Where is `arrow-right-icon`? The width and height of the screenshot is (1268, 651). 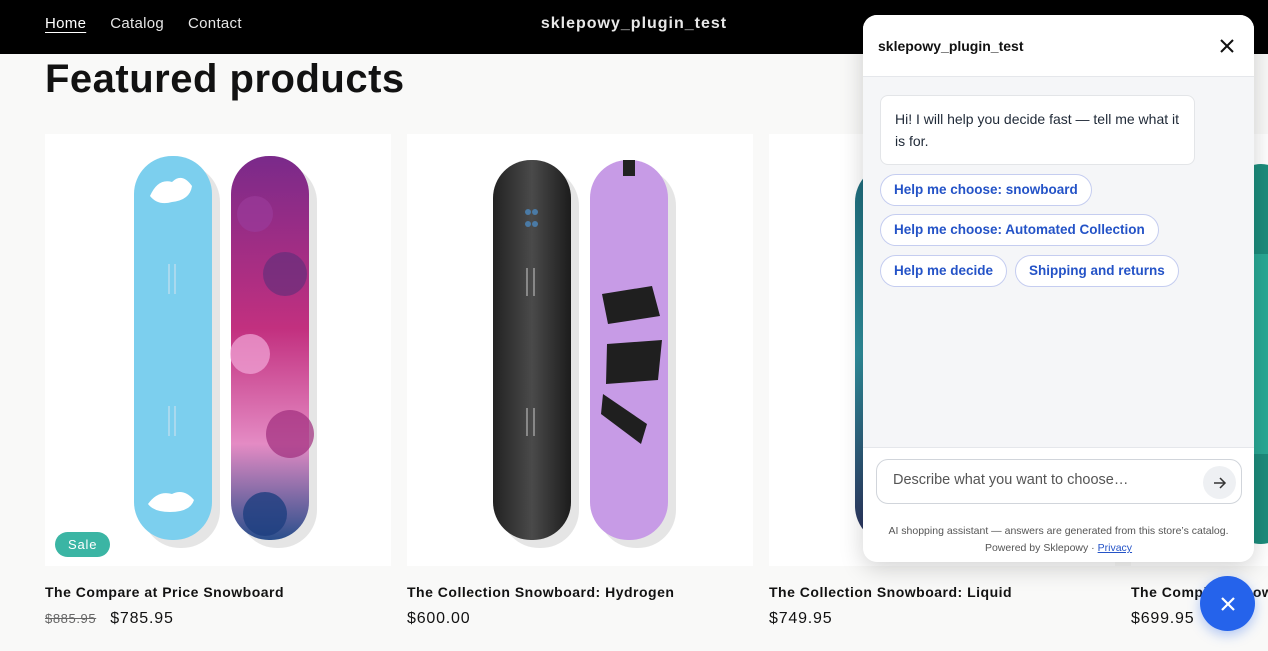 arrow-right-icon is located at coordinates (1219, 482).